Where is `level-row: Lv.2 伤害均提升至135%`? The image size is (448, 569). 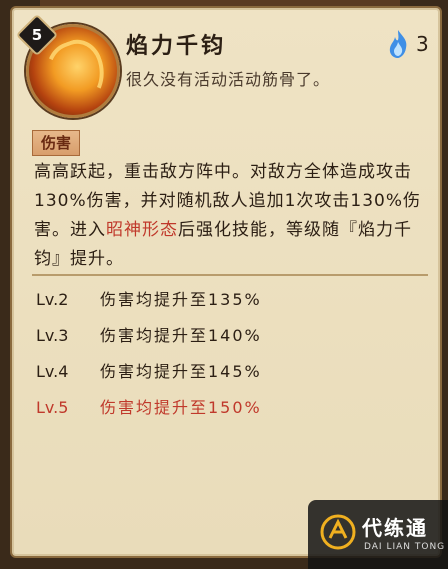
level-row: Lv.2 伤害均提升至135% is located at coordinates (226, 300).